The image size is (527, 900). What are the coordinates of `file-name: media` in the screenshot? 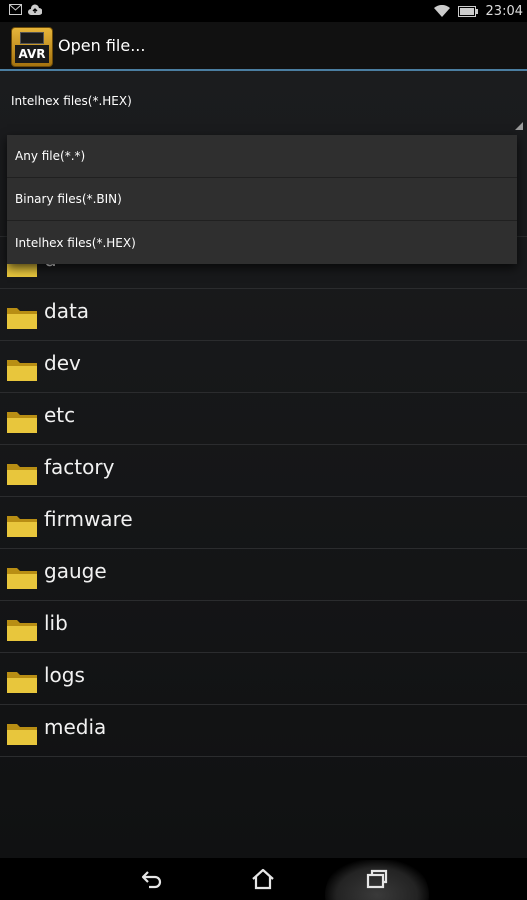 It's located at (75, 727).